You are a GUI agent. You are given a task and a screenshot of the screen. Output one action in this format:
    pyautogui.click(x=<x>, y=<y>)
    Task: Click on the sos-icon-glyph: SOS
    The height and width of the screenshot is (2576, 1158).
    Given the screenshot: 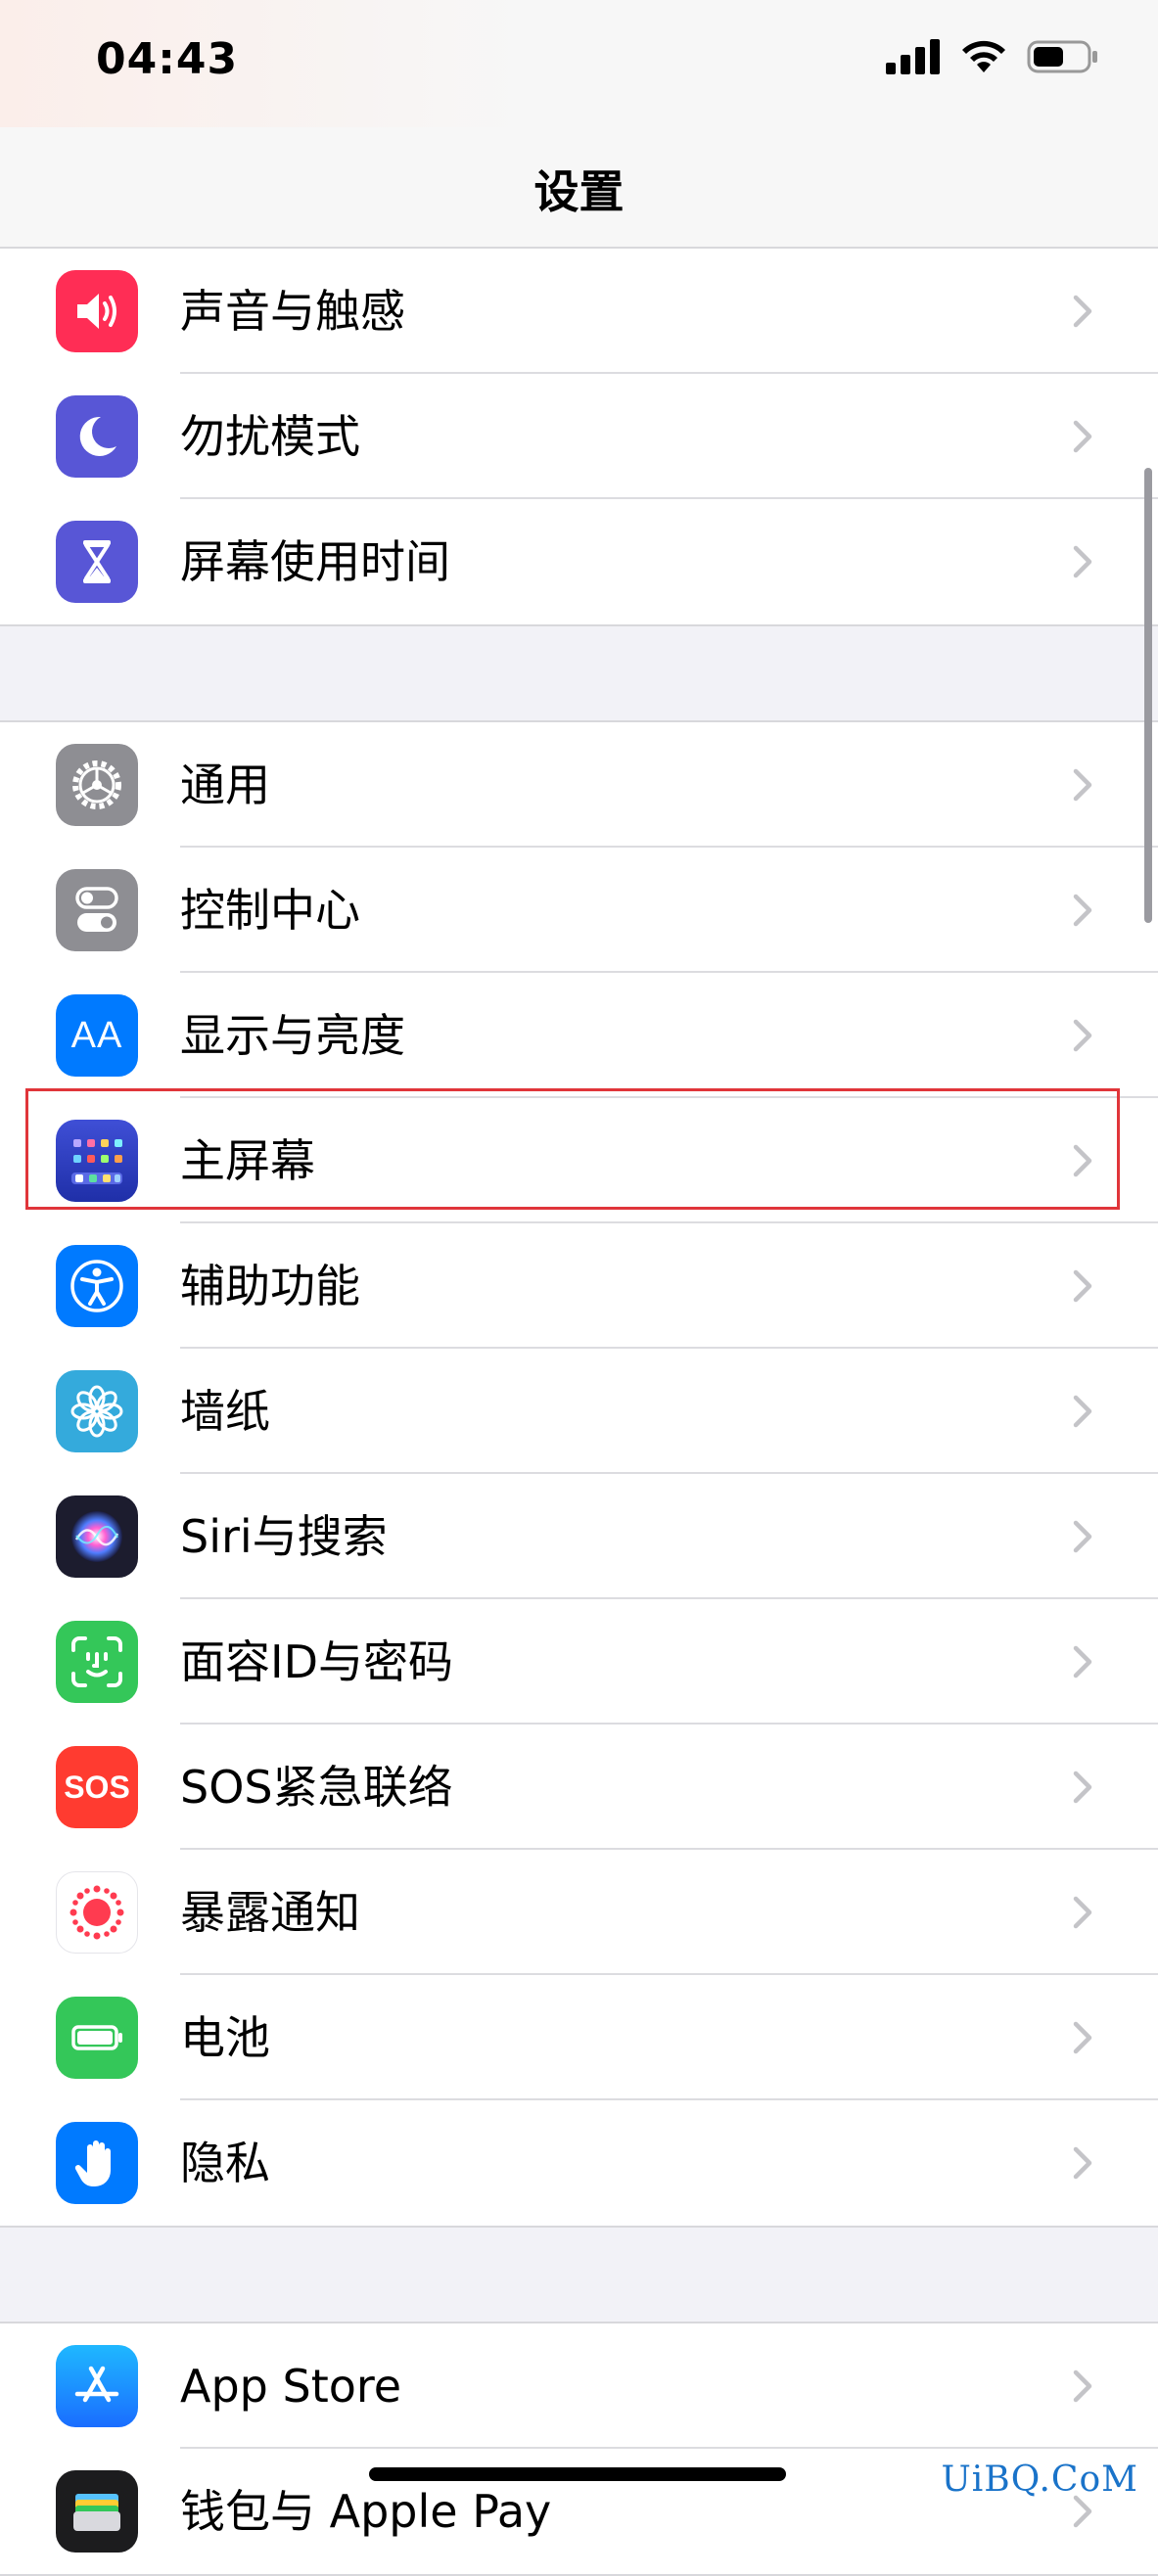 What is the action you would take?
    pyautogui.click(x=97, y=1787)
    